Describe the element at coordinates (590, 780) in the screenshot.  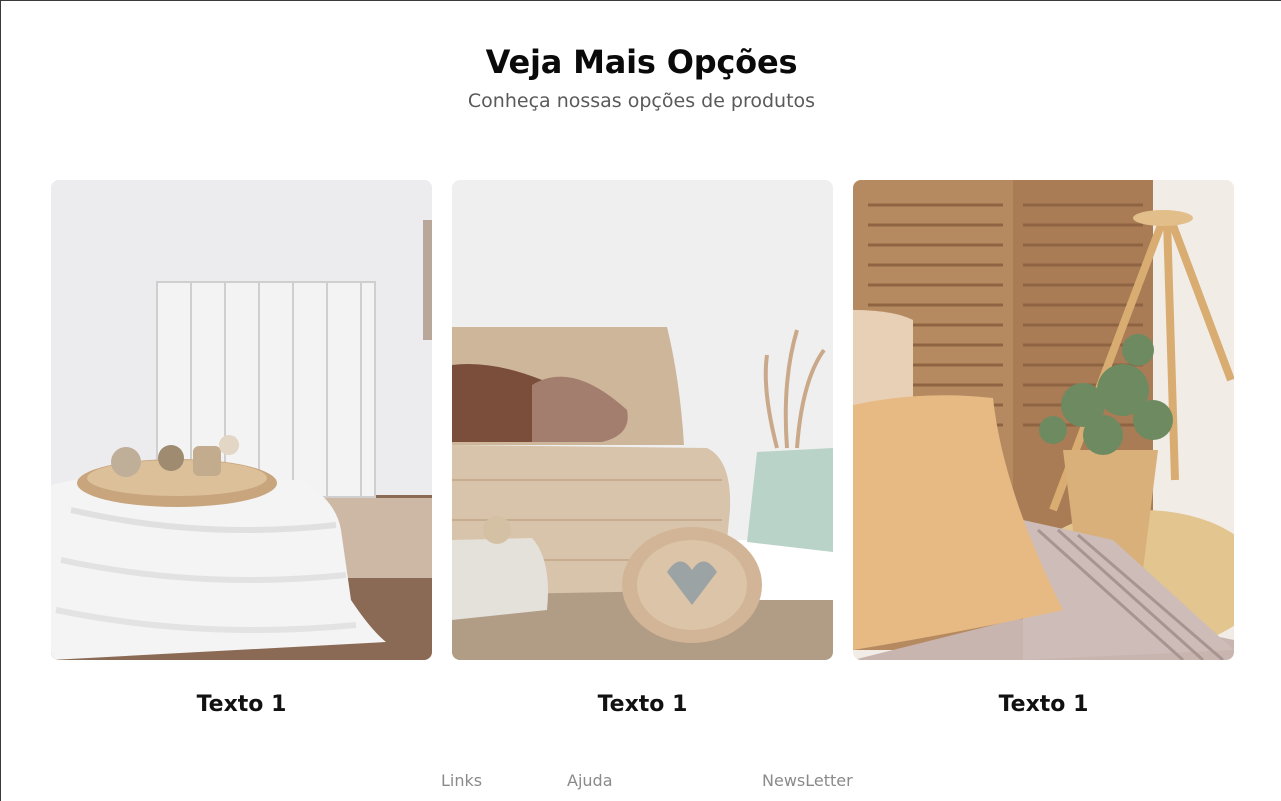
I see `footer-link-ajuda: Ajuda` at that location.